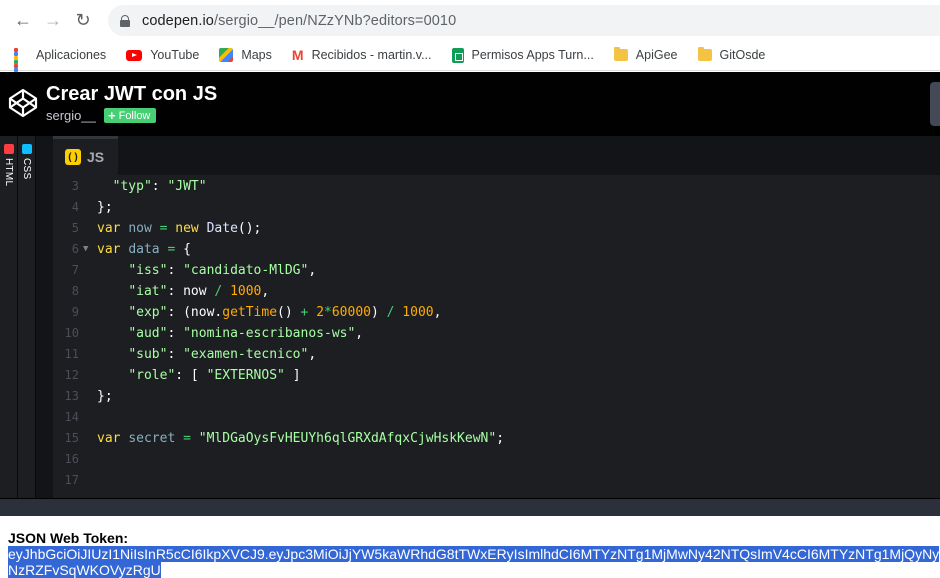 The height and width of the screenshot is (578, 940). I want to click on css-panel-collapsed: CSS, so click(27, 317).